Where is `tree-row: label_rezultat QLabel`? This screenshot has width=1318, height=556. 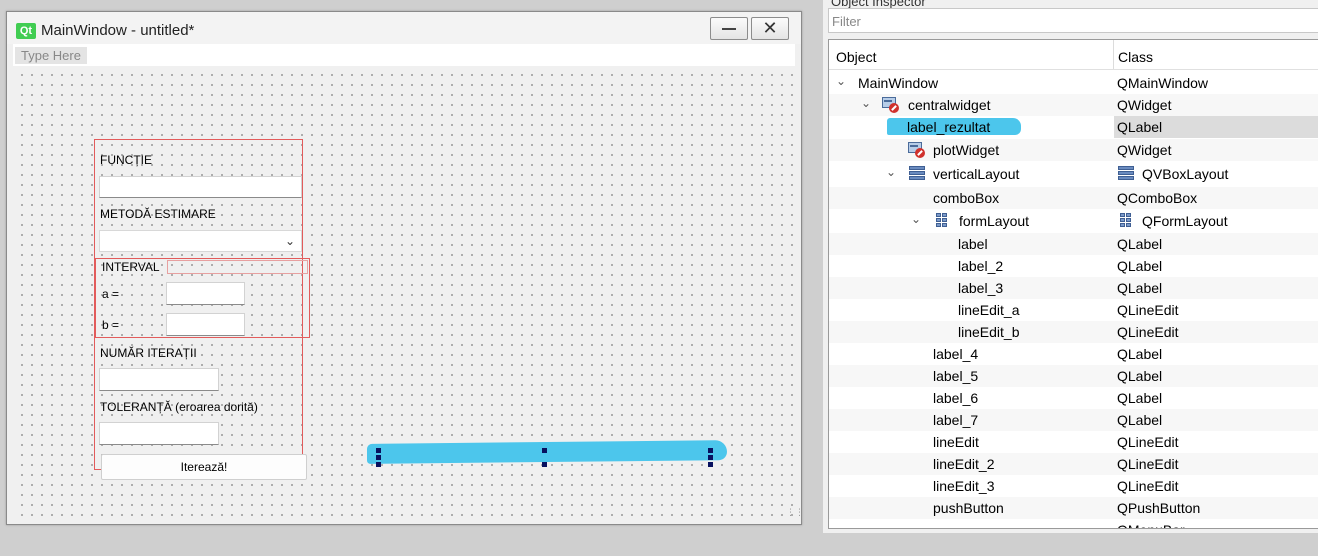 tree-row: label_rezultat QLabel is located at coordinates (1073, 127).